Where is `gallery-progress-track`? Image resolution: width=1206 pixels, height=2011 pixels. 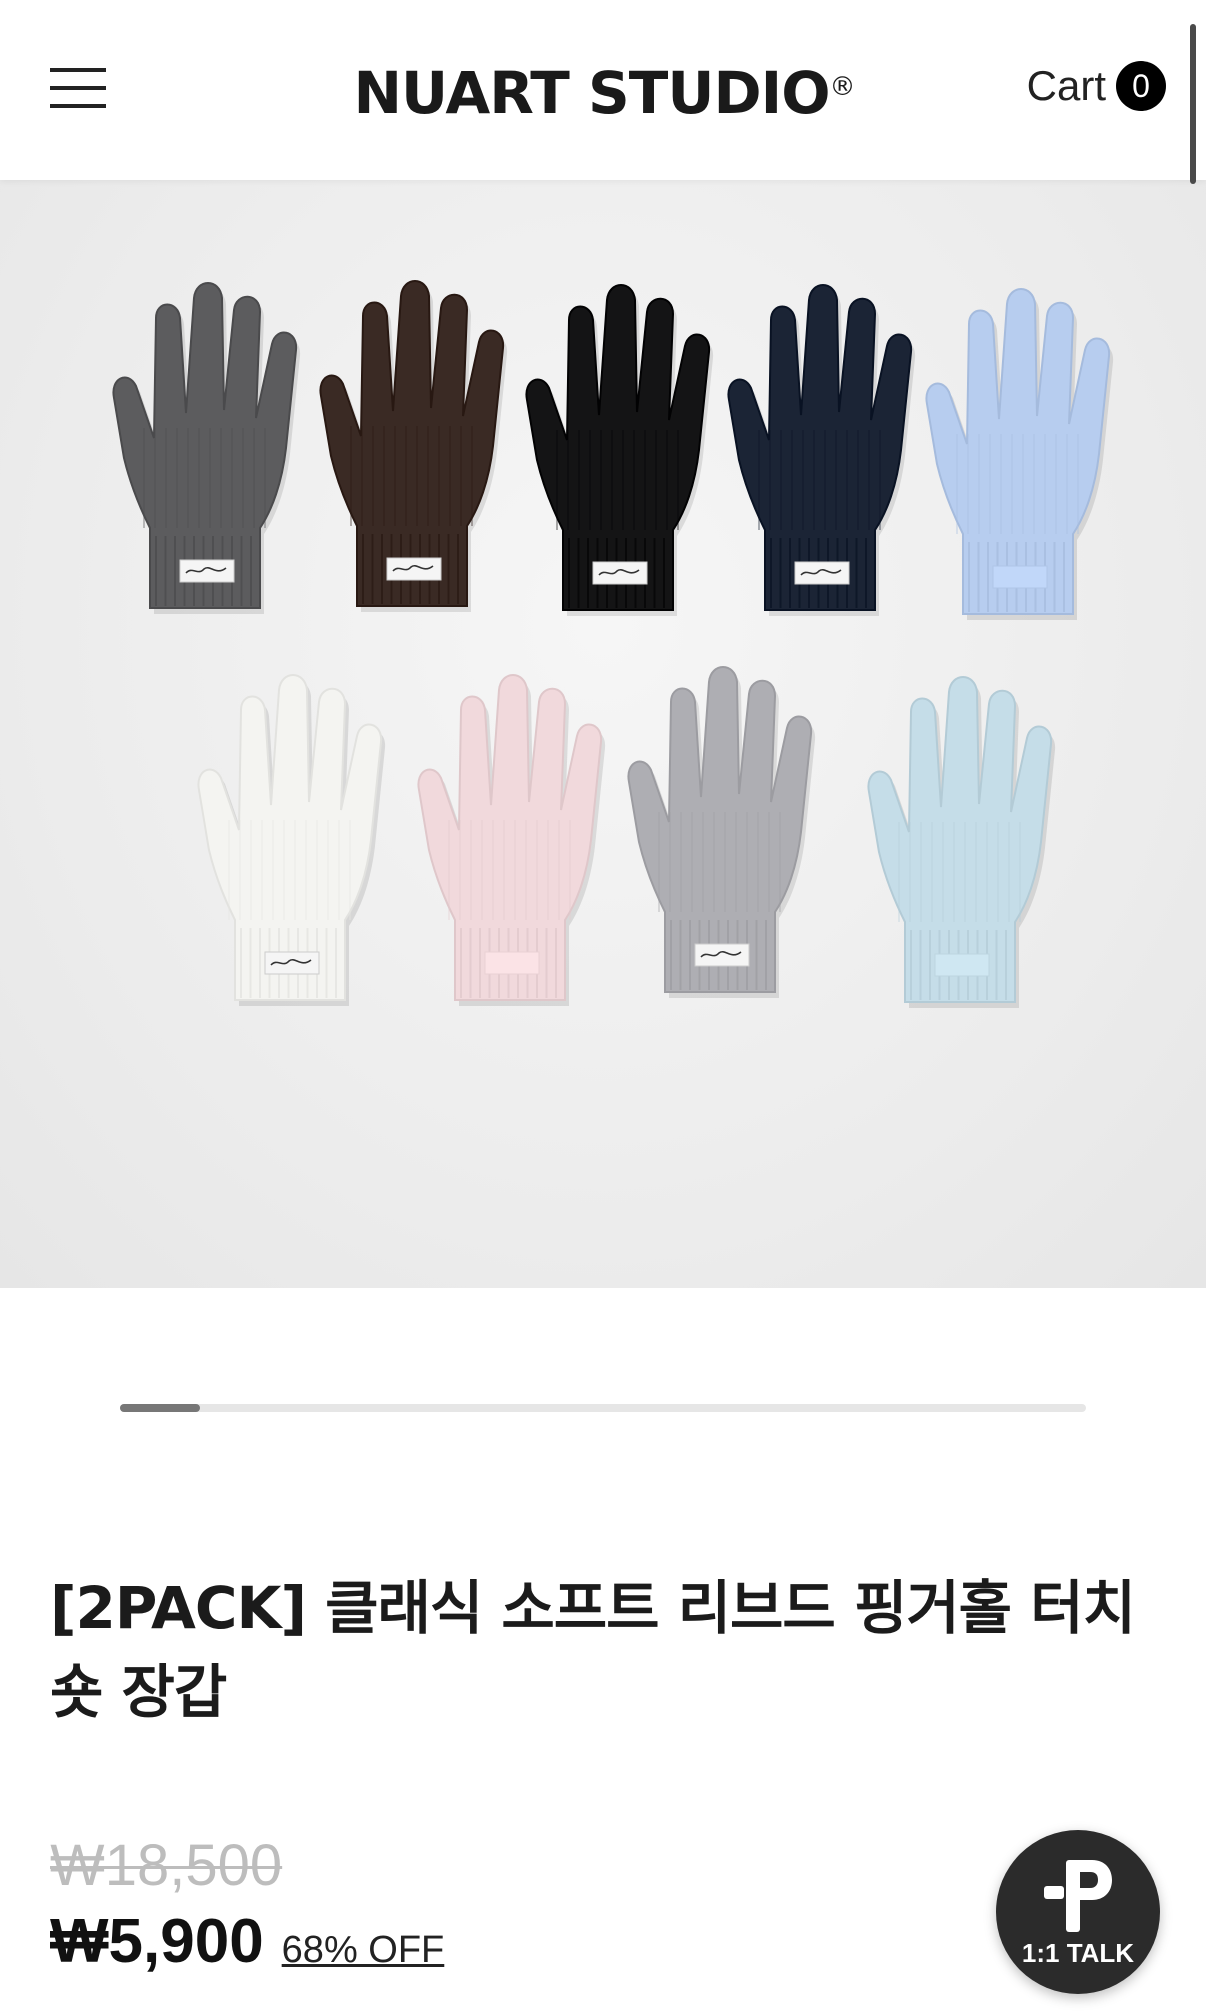 gallery-progress-track is located at coordinates (603, 1408).